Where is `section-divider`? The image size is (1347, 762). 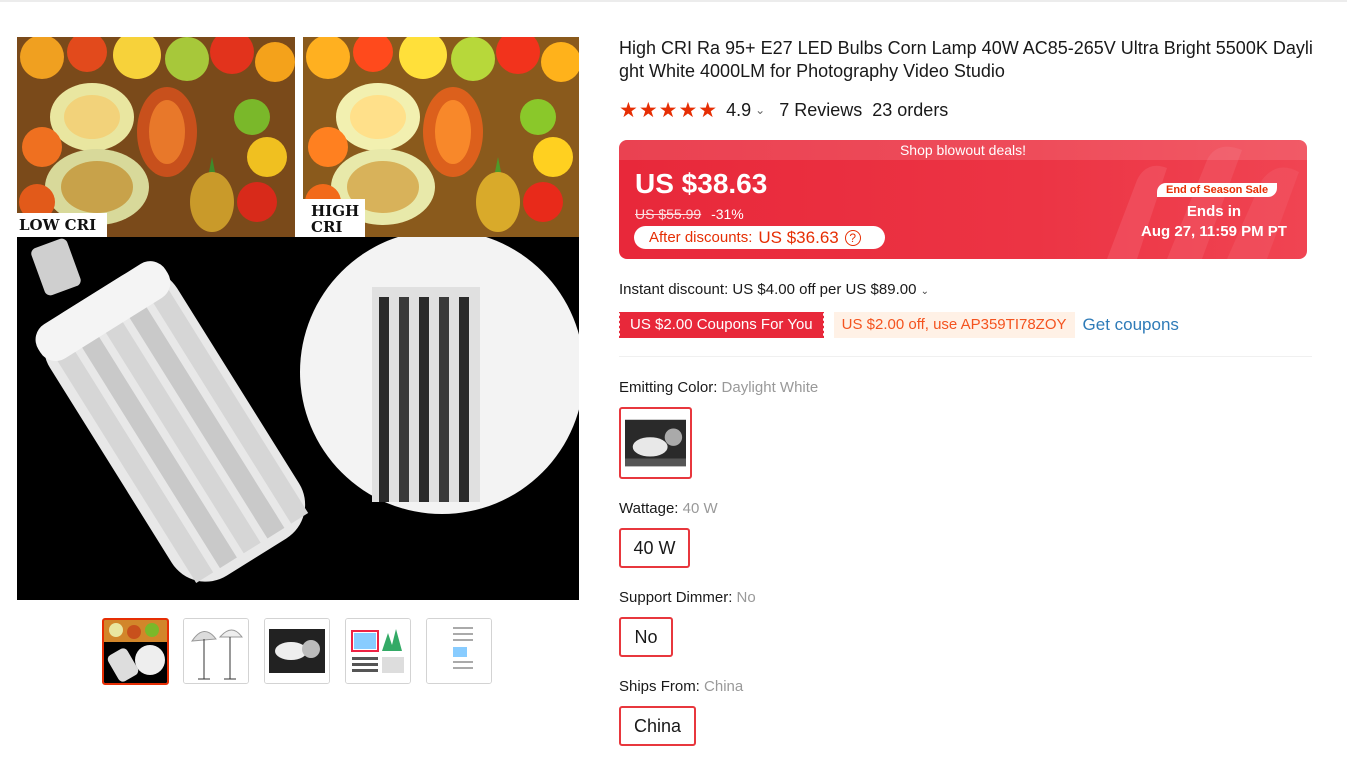
section-divider is located at coordinates (965, 356).